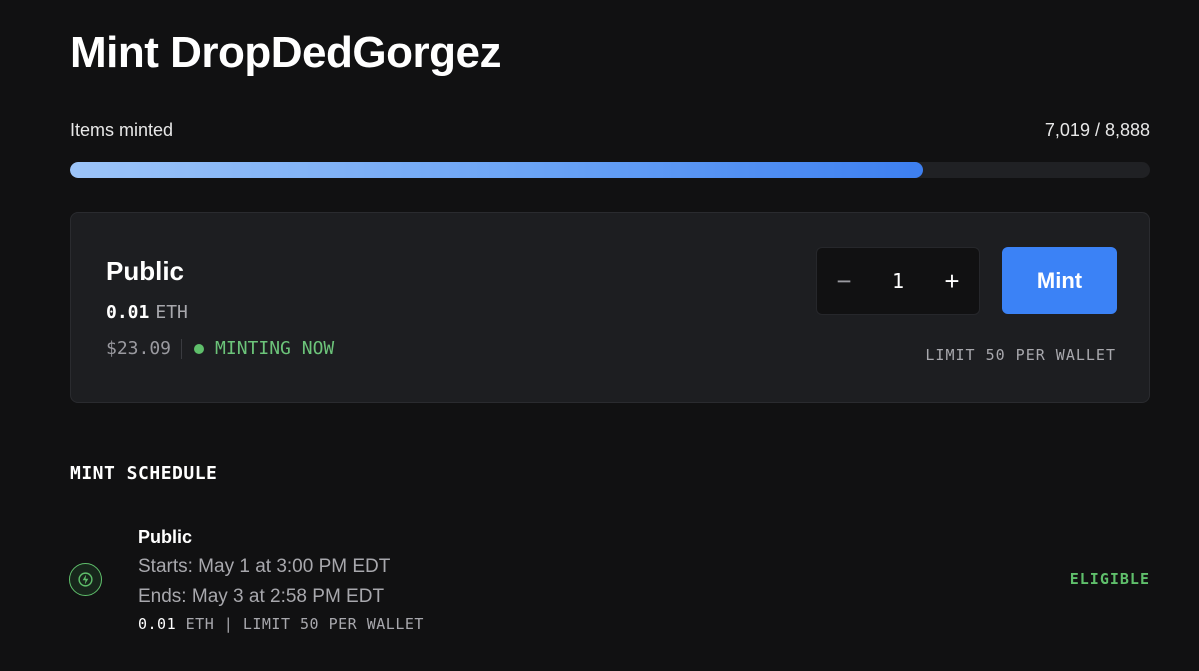  I want to click on price-currency: ETH, so click(171, 312).